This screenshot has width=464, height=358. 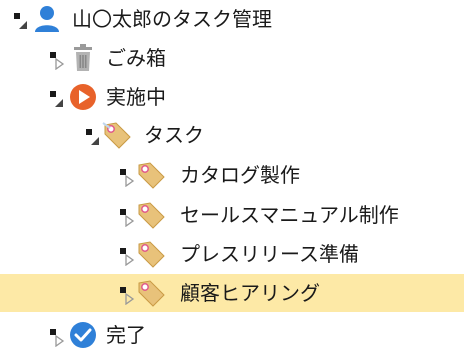 What do you see at coordinates (232, 58) in the screenshot?
I see `tree-node-trash: ごみ箱` at bounding box center [232, 58].